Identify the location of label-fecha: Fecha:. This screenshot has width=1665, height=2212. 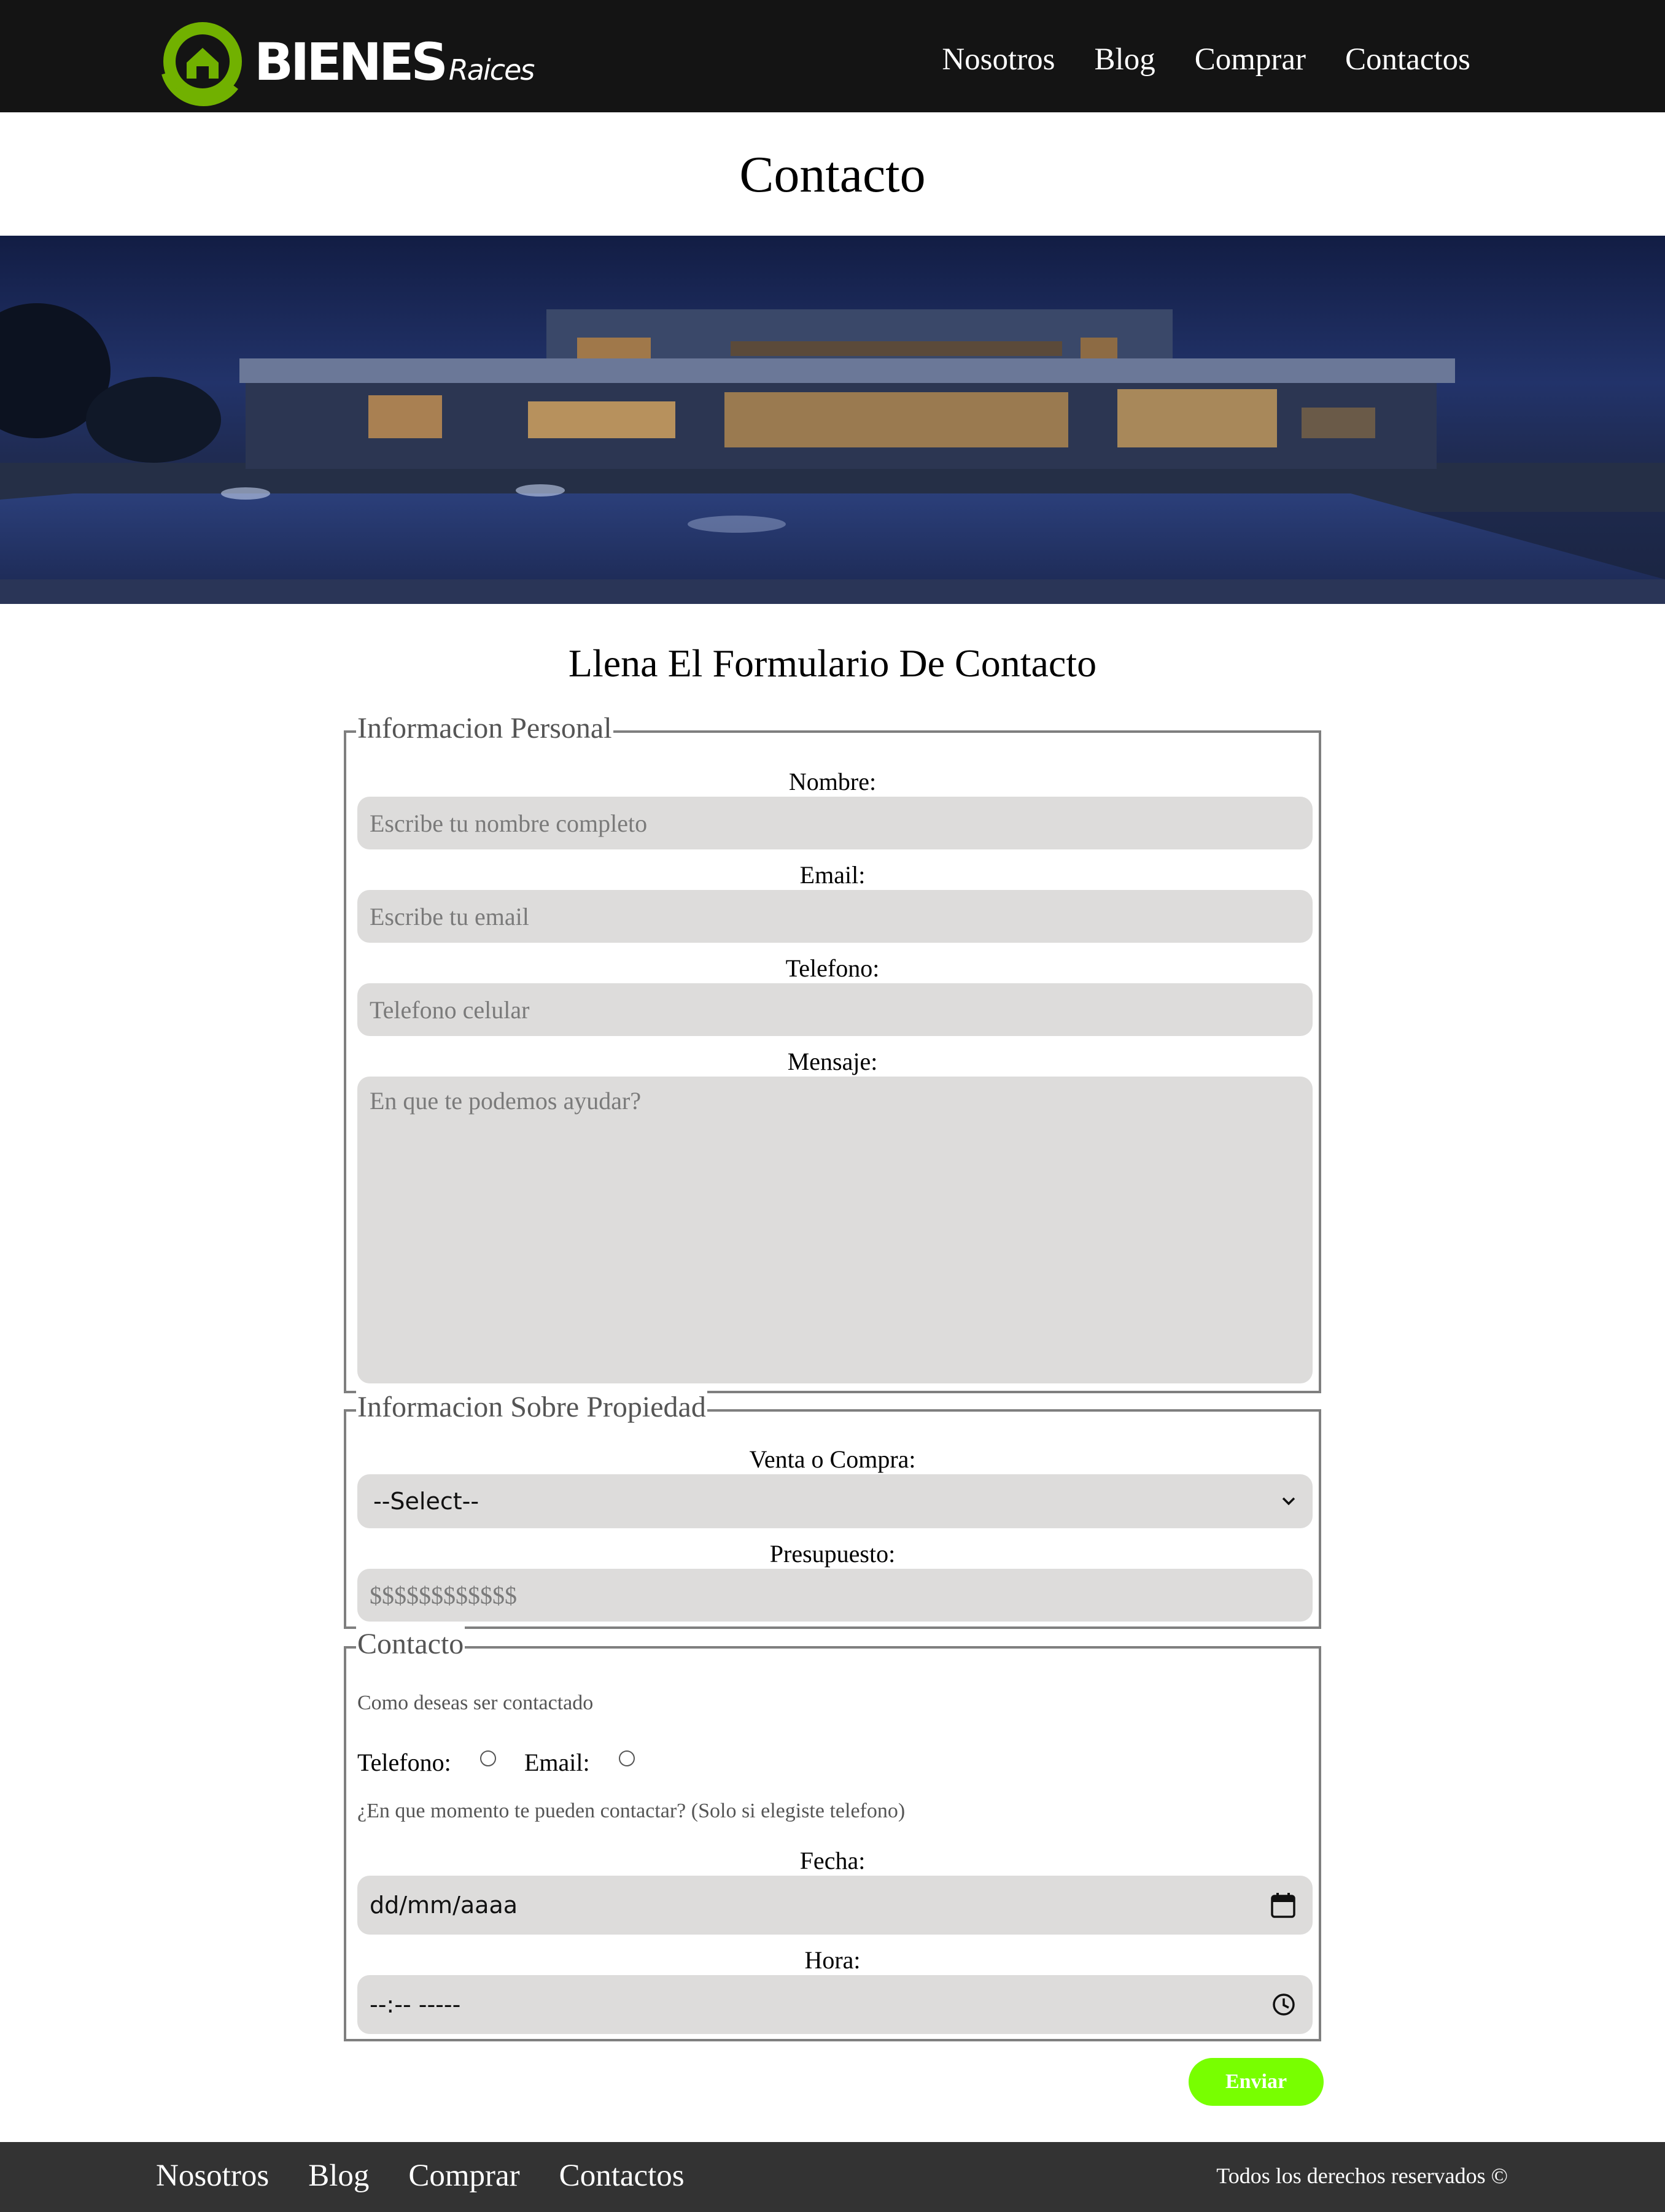
(832, 1860).